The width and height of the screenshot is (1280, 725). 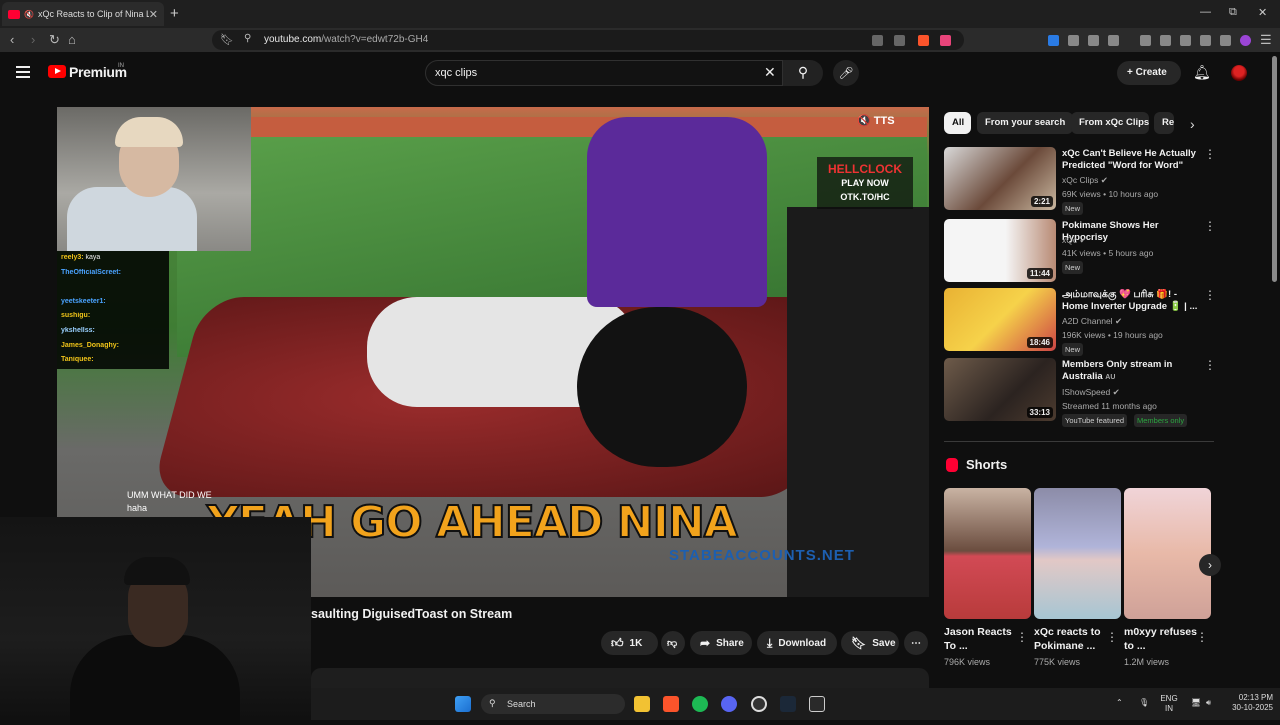 What do you see at coordinates (1225, 40) in the screenshot?
I see `vpn-shield-icon` at bounding box center [1225, 40].